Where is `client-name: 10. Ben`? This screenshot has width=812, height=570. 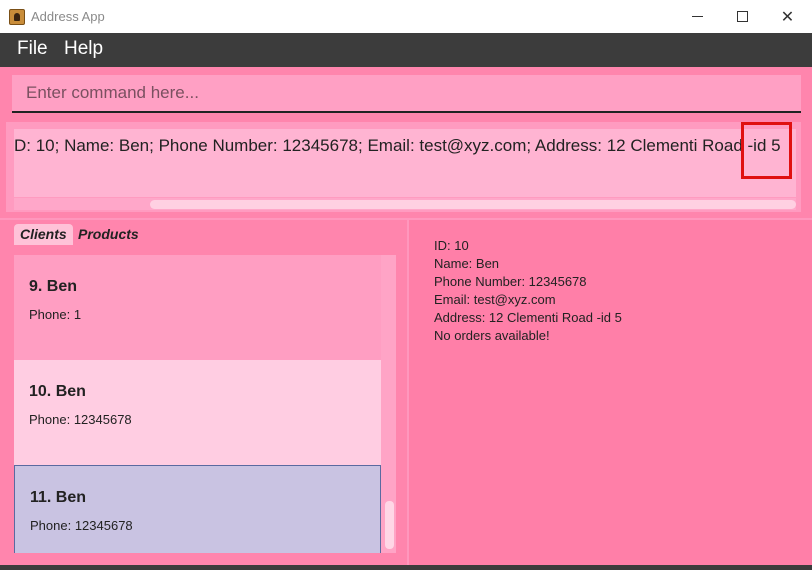 client-name: 10. Ben is located at coordinates (57, 391).